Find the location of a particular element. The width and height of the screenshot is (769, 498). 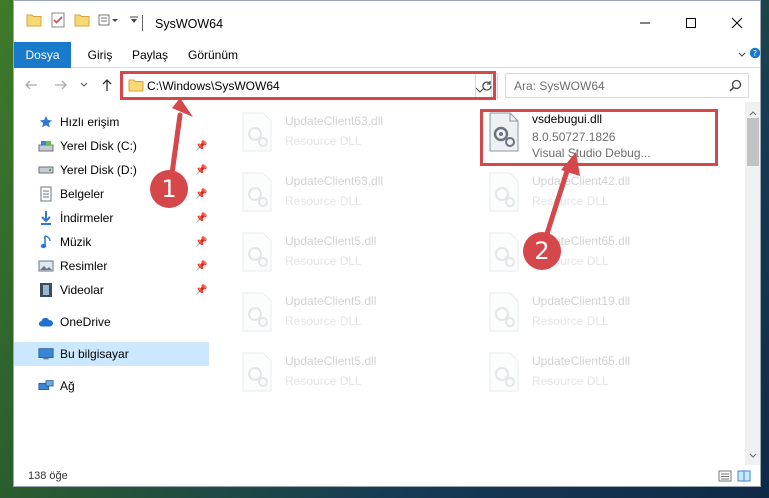

file-highlight is located at coordinates (599, 137).